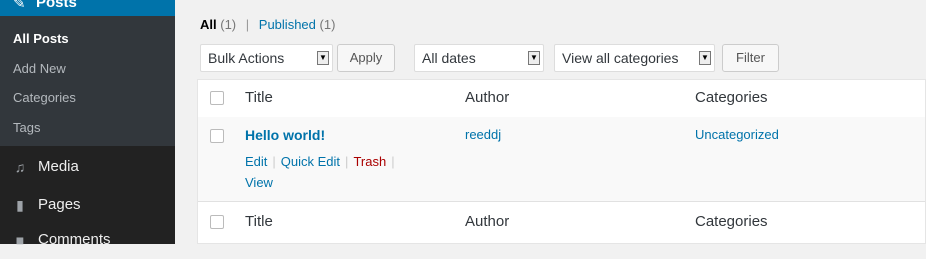 This screenshot has height=259, width=926. Describe the element at coordinates (56, 5) in the screenshot. I see `posts-label: Posts` at that location.